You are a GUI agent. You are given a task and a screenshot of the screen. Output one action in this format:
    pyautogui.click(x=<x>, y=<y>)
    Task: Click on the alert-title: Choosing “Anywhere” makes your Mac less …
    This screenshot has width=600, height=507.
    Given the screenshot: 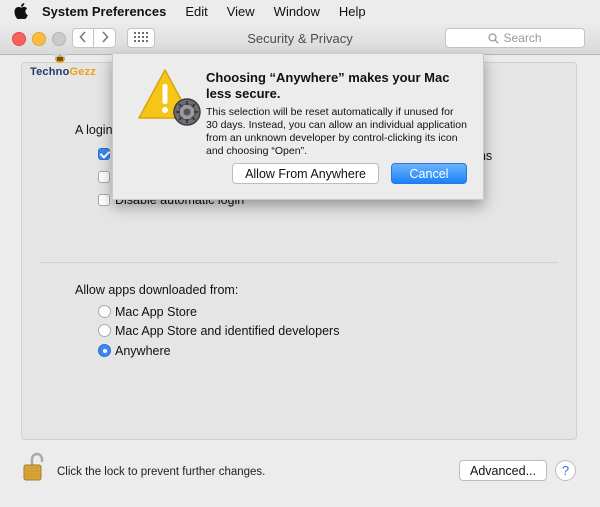 What is the action you would take?
    pyautogui.click(x=328, y=85)
    